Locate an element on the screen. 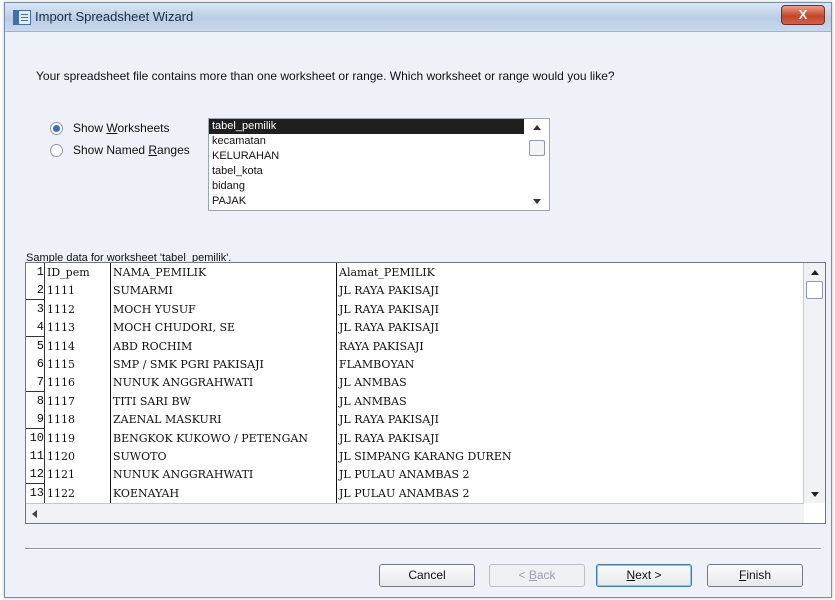  cell-id: ID_pem is located at coordinates (68, 272).